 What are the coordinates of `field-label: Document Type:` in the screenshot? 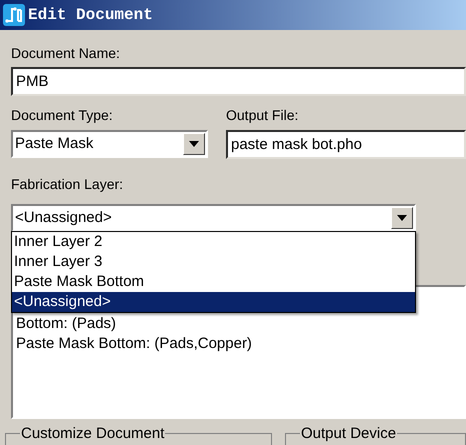 It's located at (62, 115).